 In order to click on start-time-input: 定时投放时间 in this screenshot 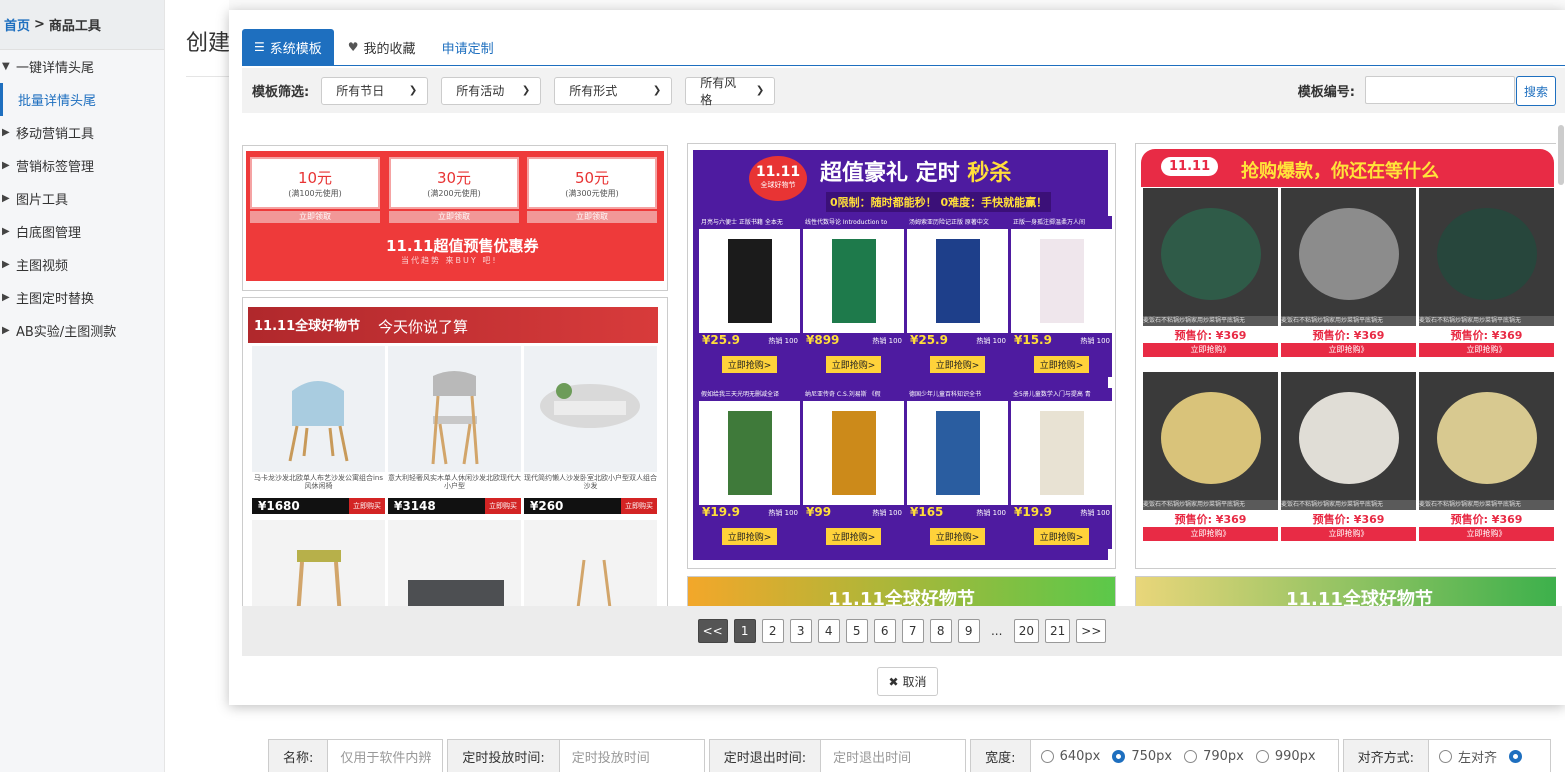, I will do `click(632, 755)`.